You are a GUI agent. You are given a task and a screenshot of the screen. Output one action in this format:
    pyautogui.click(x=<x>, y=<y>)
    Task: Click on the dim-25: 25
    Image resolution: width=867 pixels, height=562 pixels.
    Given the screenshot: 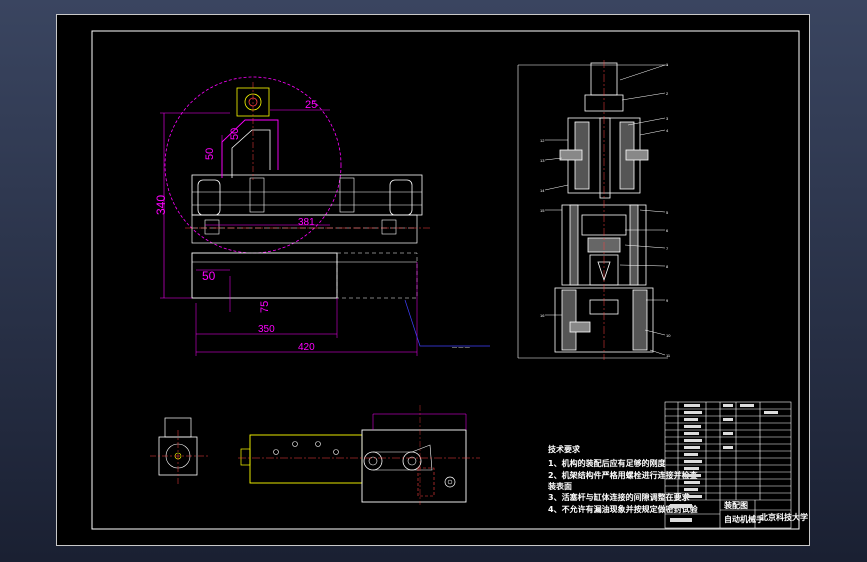 What is the action you would take?
    pyautogui.click(x=311, y=105)
    